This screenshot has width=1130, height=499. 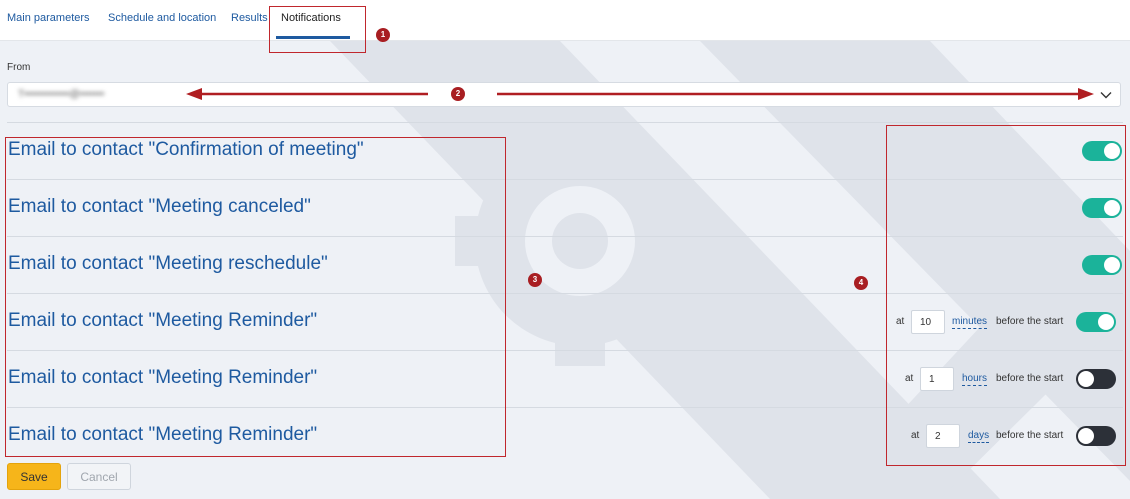 I want to click on annotation-marker-1: 1, so click(x=383, y=35).